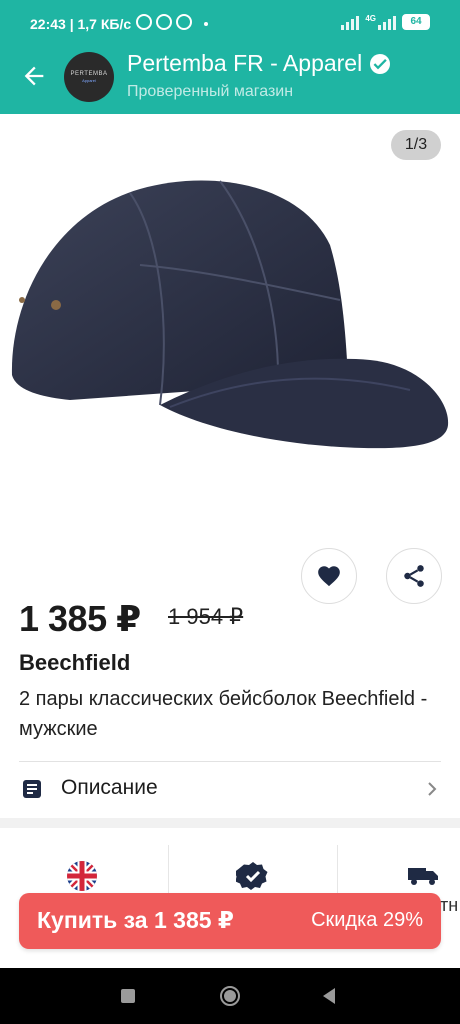  Describe the element at coordinates (210, 91) in the screenshot. I see `shop-status: Проверенный магазин` at that location.